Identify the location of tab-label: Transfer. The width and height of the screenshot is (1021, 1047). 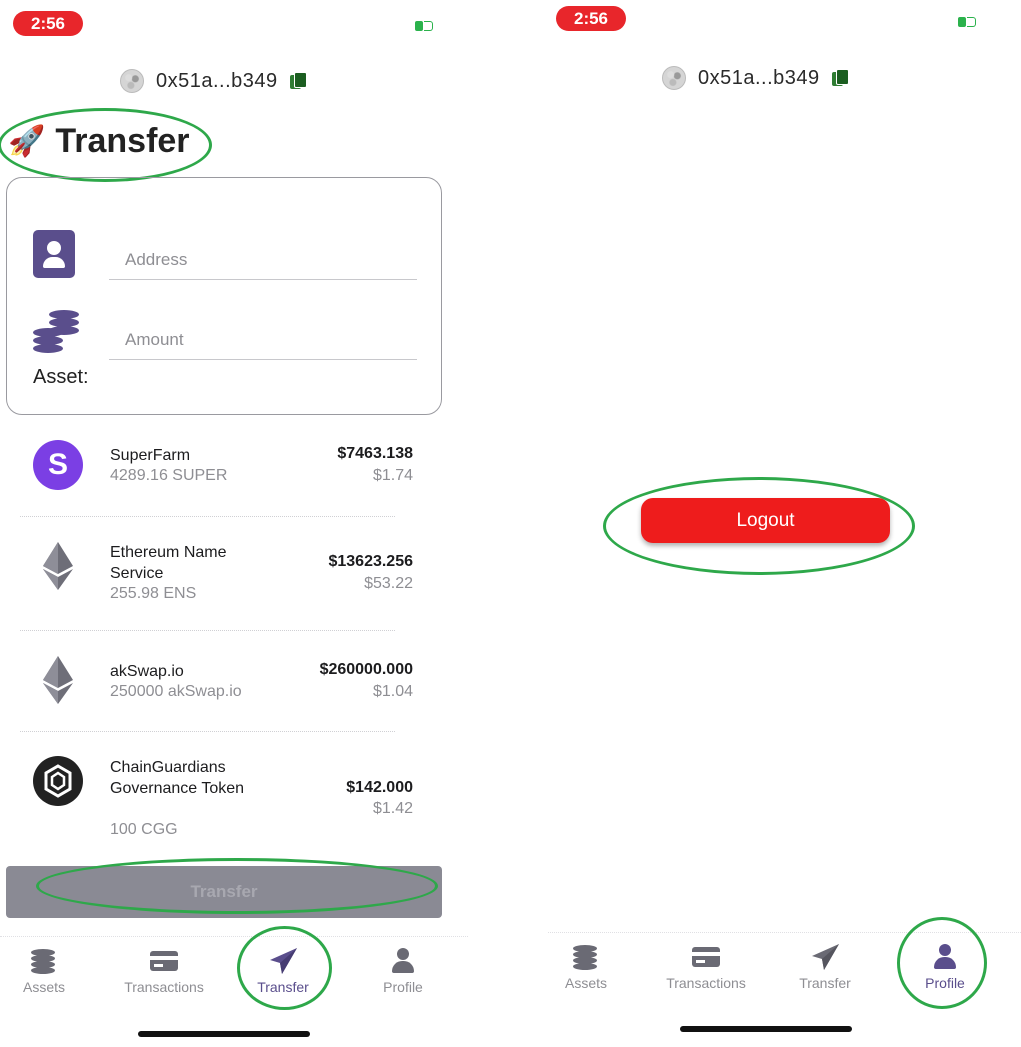
(825, 983).